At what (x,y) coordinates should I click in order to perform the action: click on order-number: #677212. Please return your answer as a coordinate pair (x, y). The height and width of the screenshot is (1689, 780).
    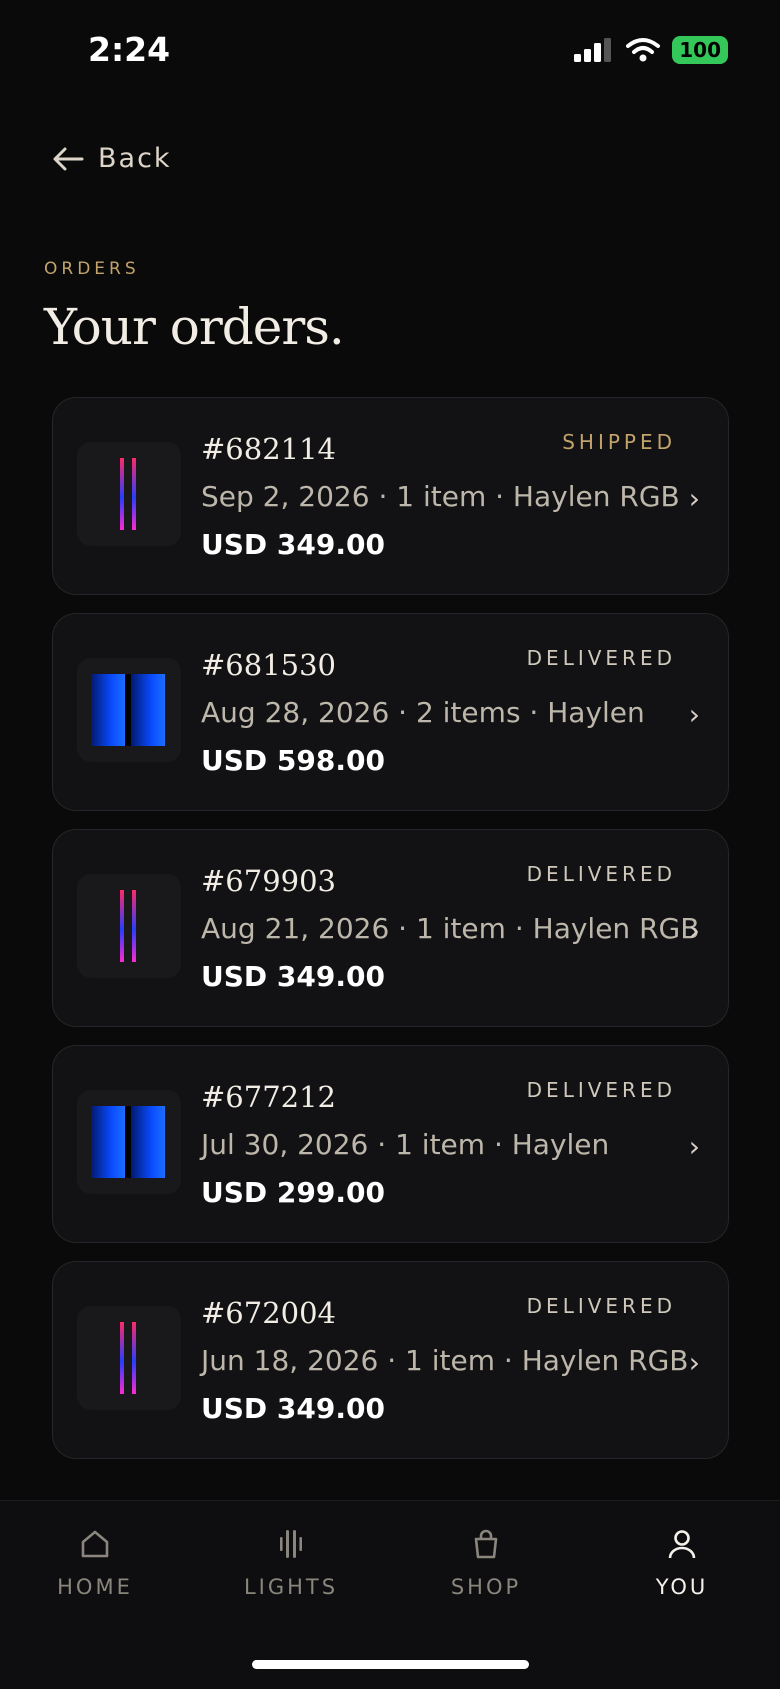
    Looking at the image, I should click on (269, 1097).